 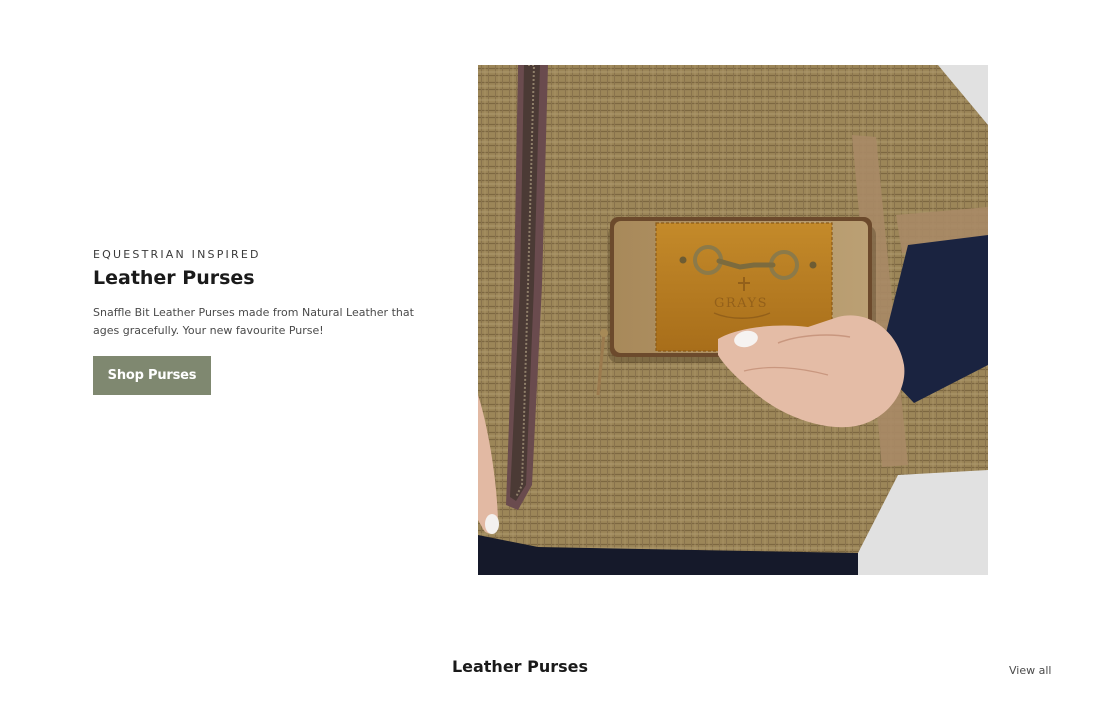 I want to click on view-all-link: View all, so click(x=1030, y=671).